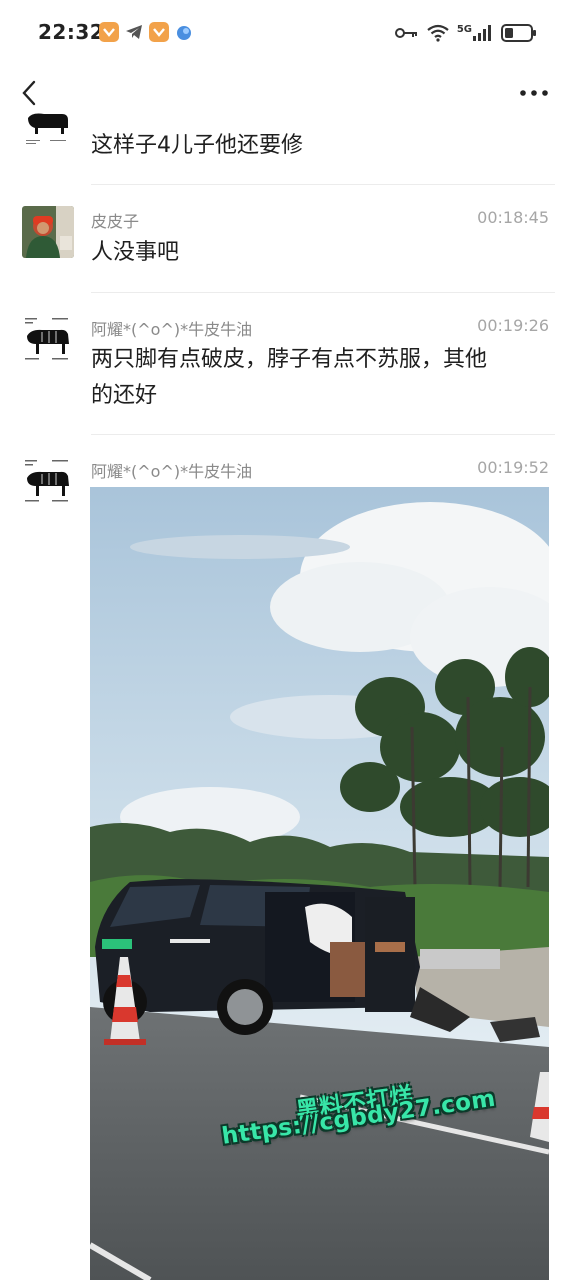 This screenshot has height=1280, width=573. Describe the element at coordinates (405, 33) in the screenshot. I see `key-icon` at that location.